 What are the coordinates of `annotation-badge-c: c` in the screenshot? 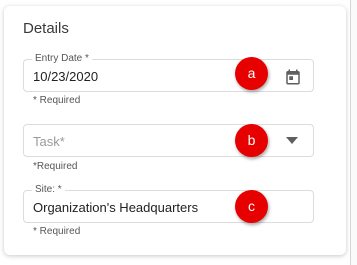 It's located at (251, 206).